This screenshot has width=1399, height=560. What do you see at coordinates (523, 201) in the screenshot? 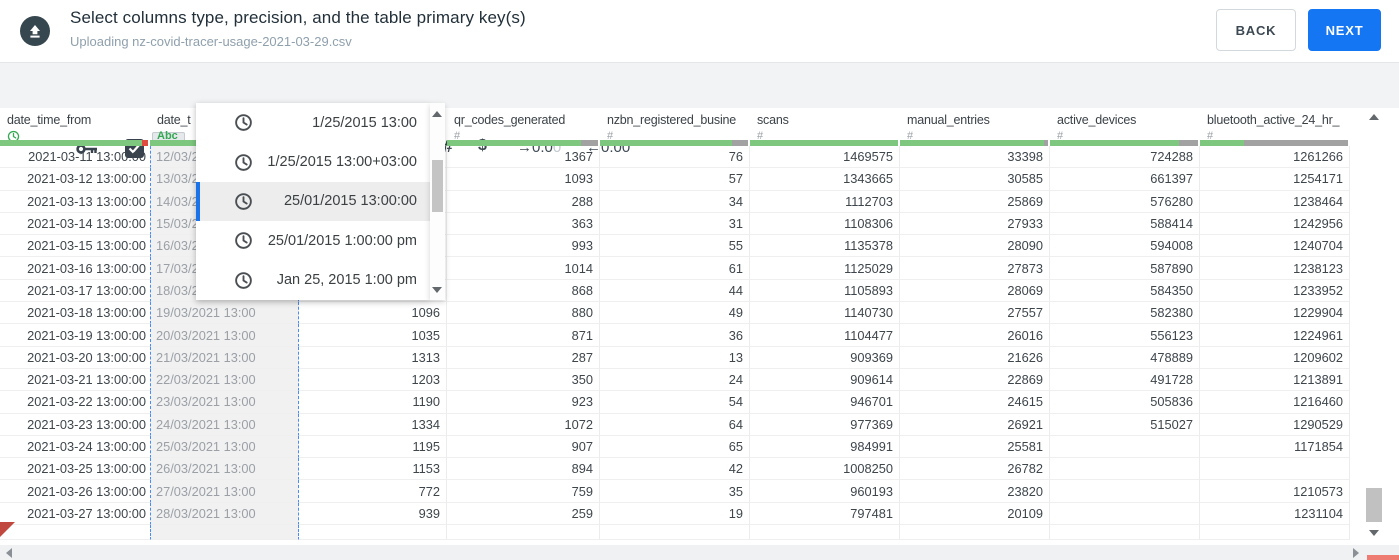
I see `table-cell: 288` at bounding box center [523, 201].